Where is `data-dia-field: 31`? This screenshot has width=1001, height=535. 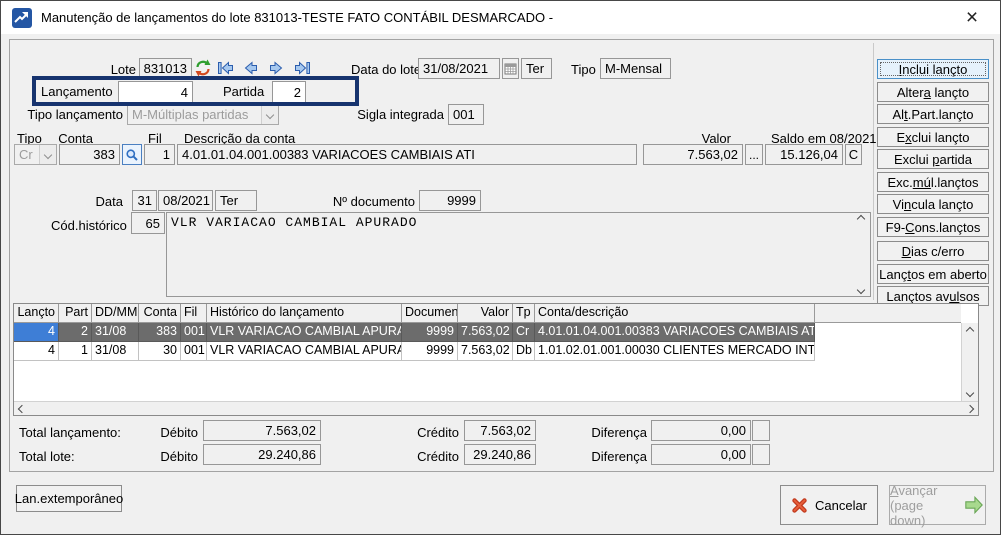
data-dia-field: 31 is located at coordinates (144, 200).